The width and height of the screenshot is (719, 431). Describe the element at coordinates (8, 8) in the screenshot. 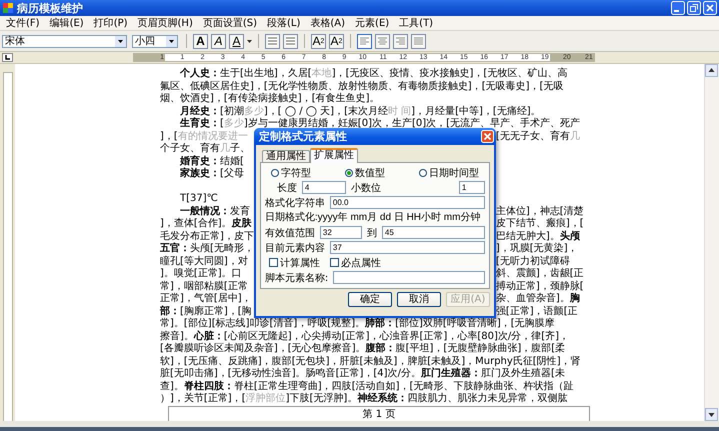

I see `app-icon` at that location.